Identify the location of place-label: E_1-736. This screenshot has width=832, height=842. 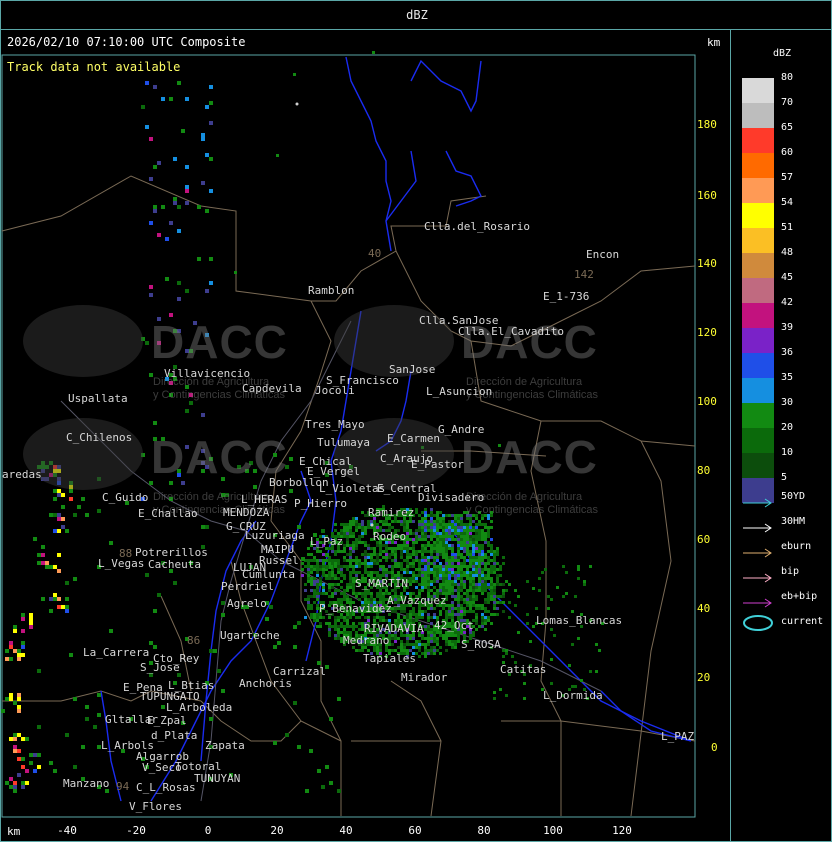
(566, 296).